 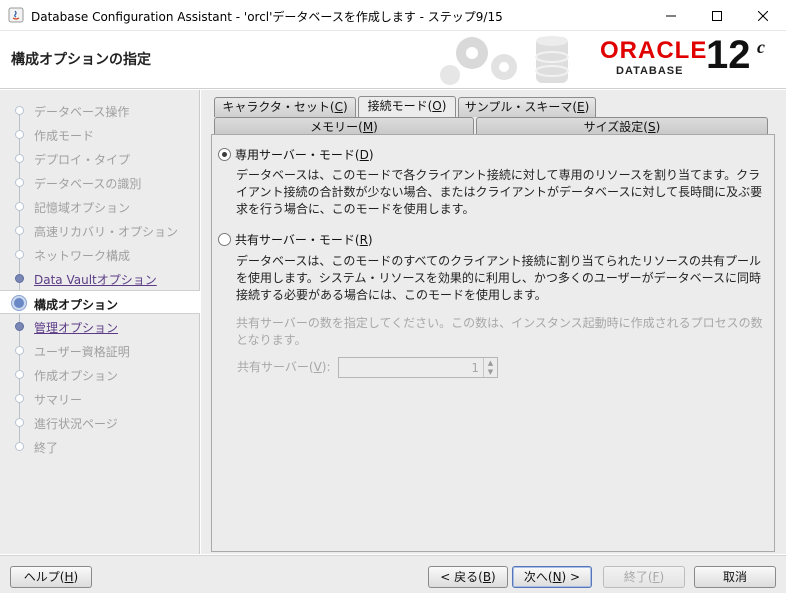 I want to click on page-title: 構成オプションの指定, so click(x=81, y=60).